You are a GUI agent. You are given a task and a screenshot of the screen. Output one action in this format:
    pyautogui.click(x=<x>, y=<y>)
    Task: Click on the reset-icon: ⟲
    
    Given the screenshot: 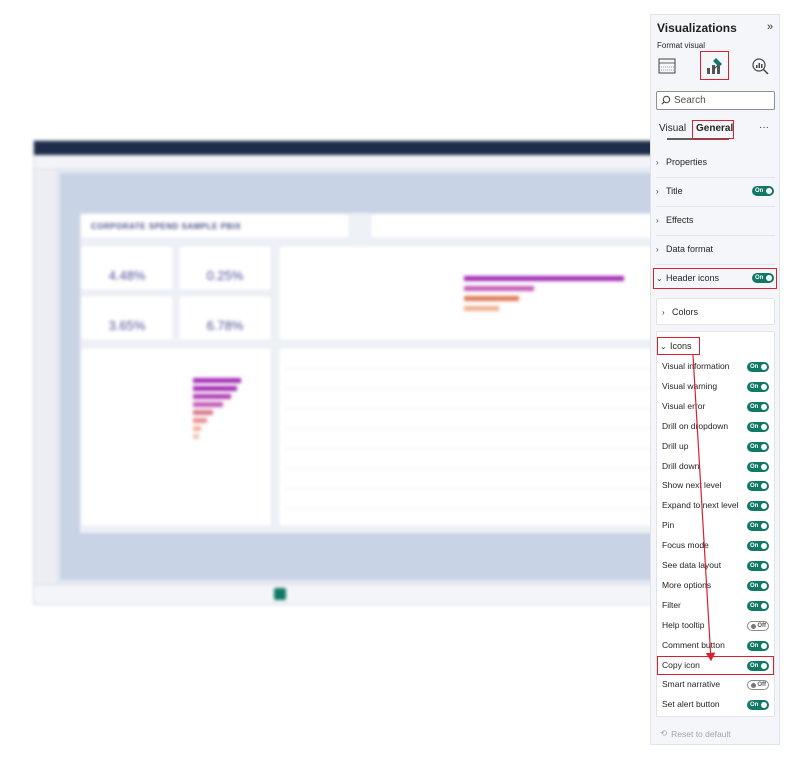 What is the action you would take?
    pyautogui.click(x=664, y=733)
    